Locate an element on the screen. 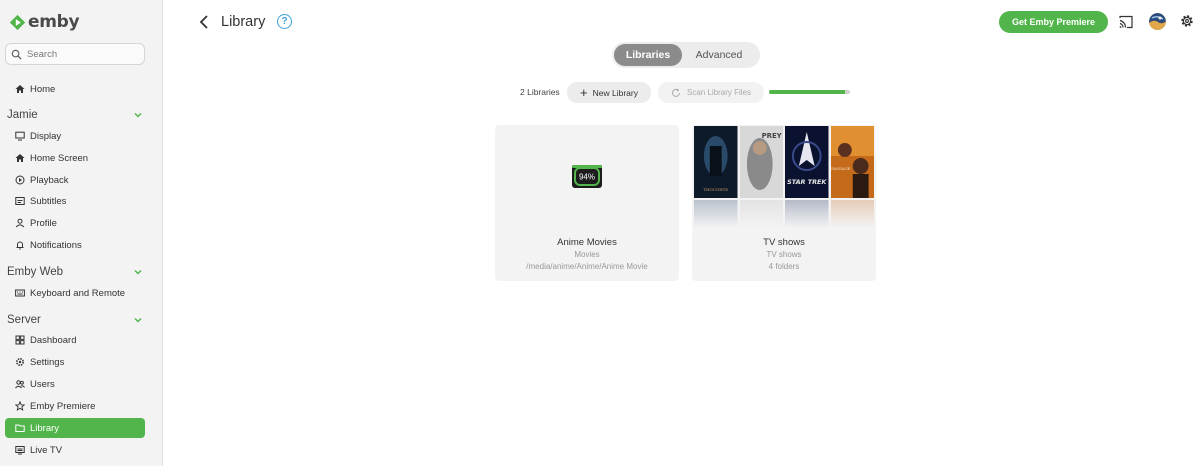  sidebar-item-live-tv: Live TV is located at coordinates (75, 450).